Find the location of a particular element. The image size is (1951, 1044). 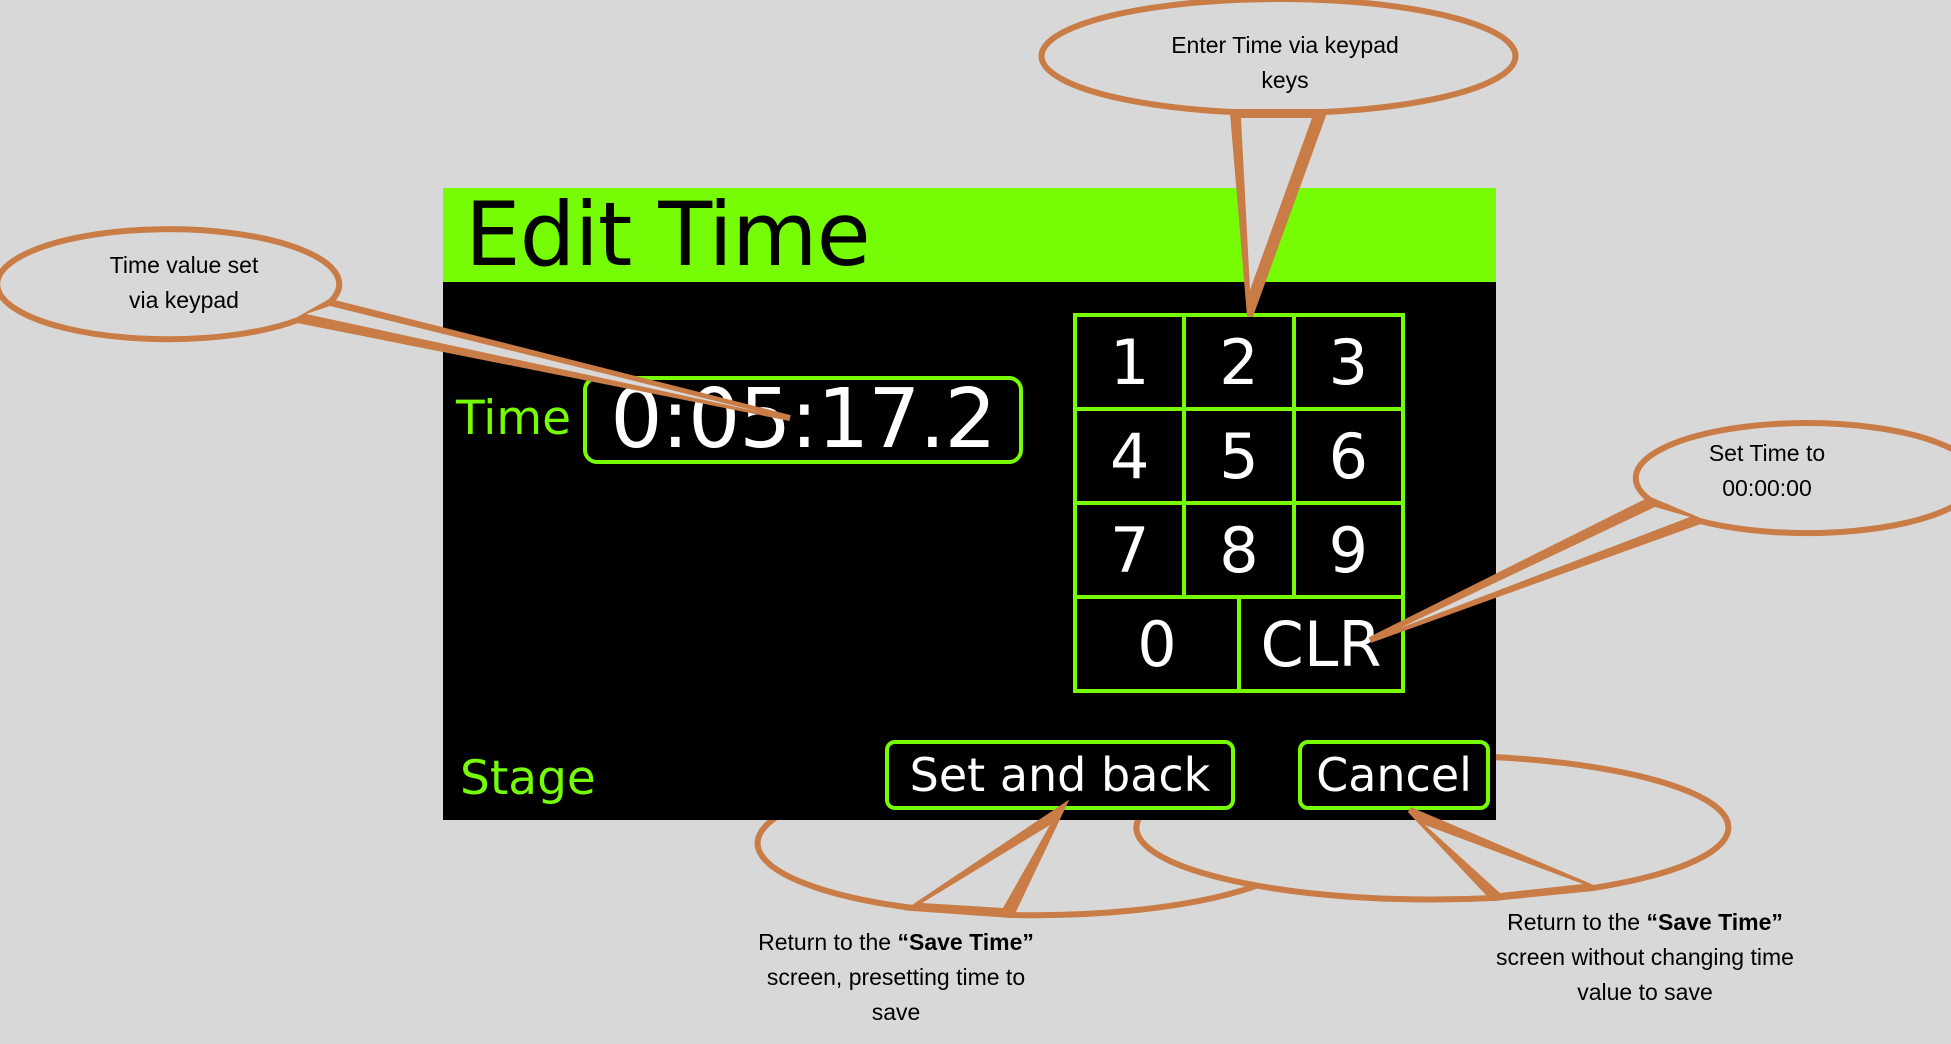

time-value-display: 0:05:17.2 is located at coordinates (803, 420).